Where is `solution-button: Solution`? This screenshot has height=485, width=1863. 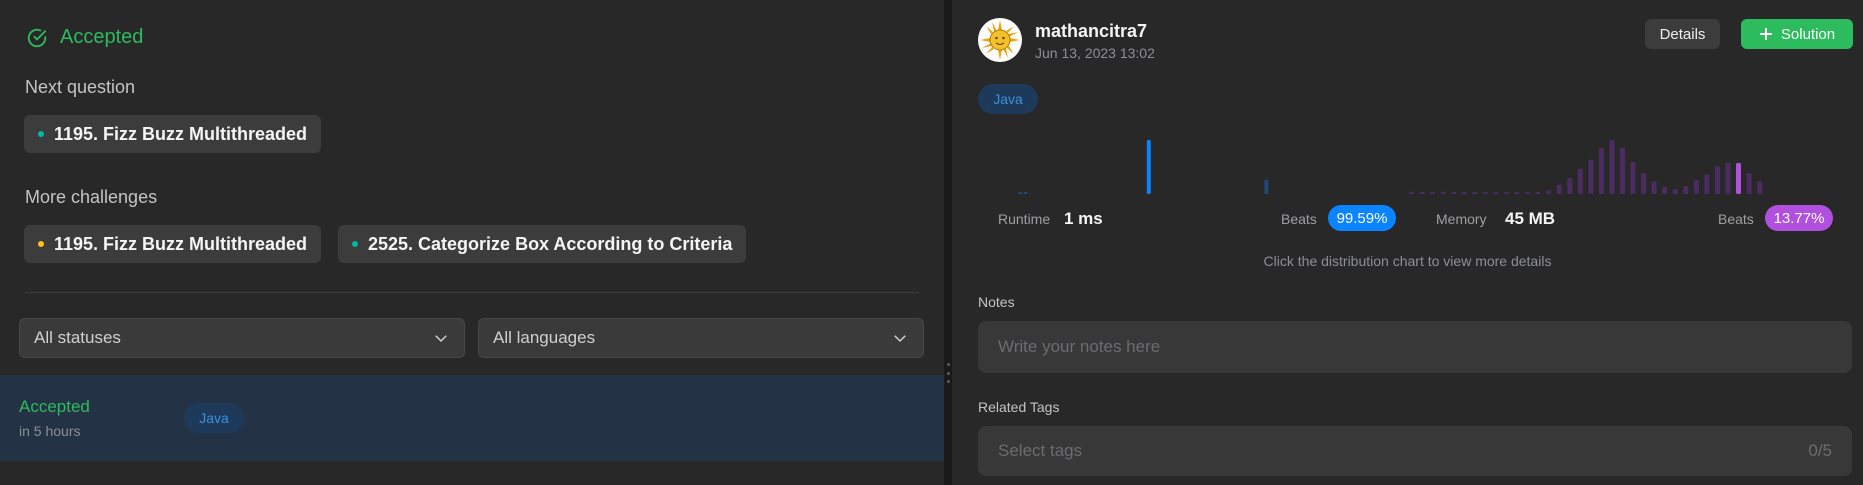 solution-button: Solution is located at coordinates (1797, 34).